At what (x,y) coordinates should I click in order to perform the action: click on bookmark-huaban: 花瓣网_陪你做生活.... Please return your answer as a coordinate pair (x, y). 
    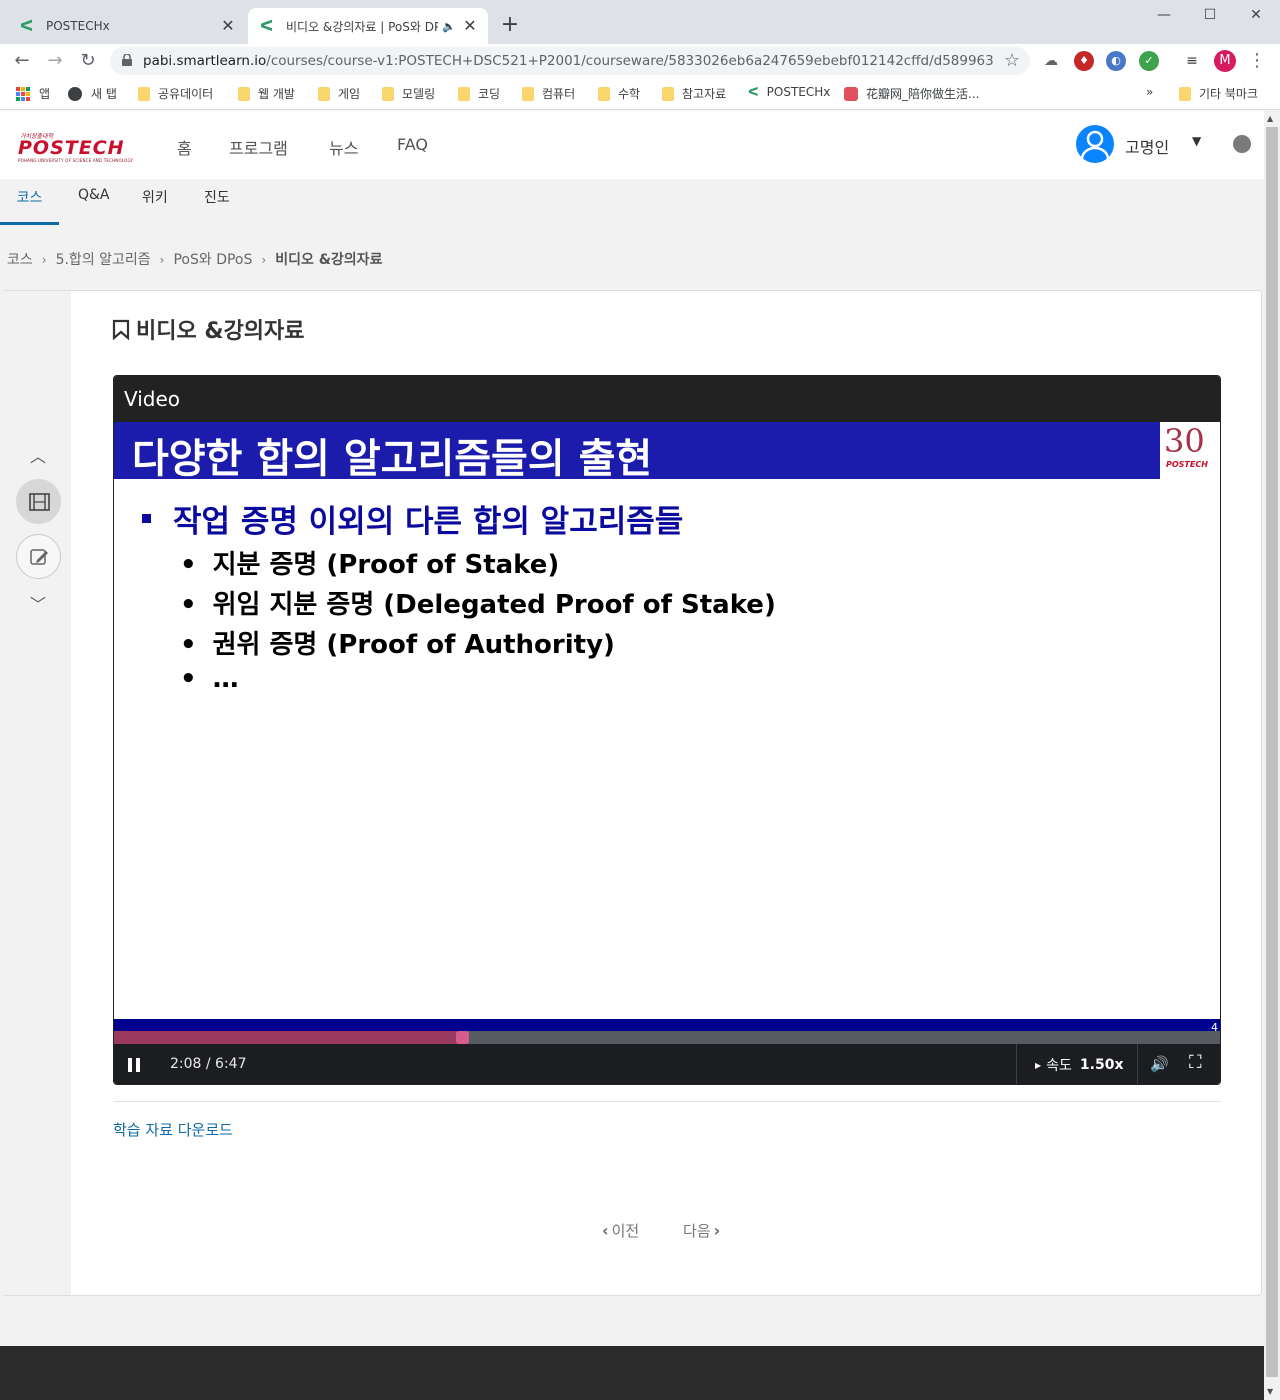
    Looking at the image, I should click on (911, 93).